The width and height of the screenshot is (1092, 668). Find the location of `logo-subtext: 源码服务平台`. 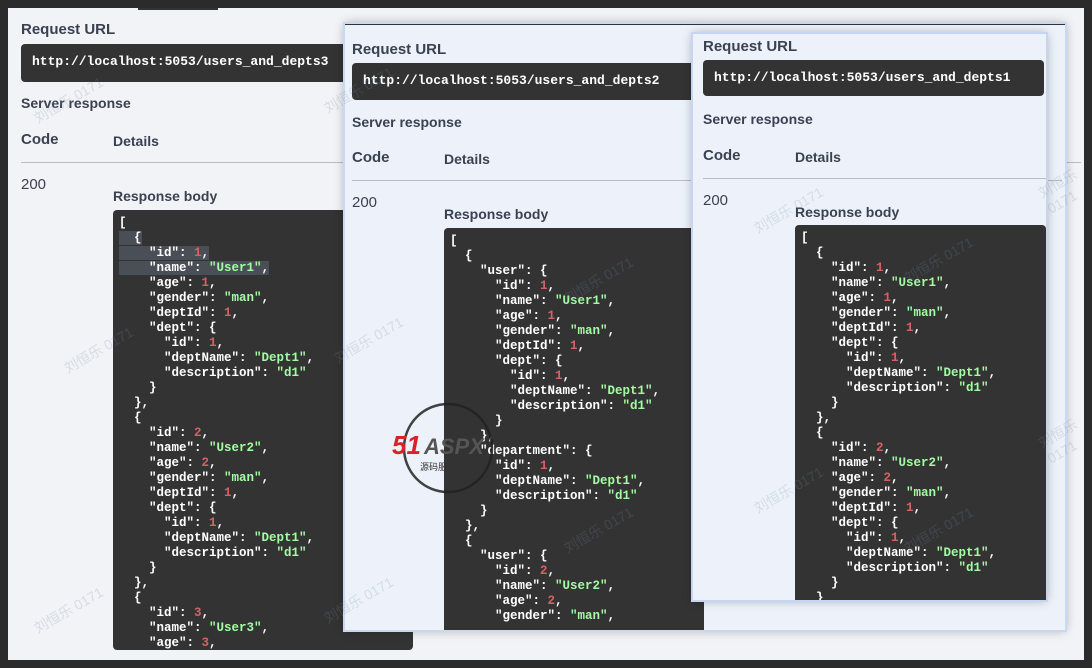

logo-subtext: 源码服务平台 is located at coordinates (447, 467).